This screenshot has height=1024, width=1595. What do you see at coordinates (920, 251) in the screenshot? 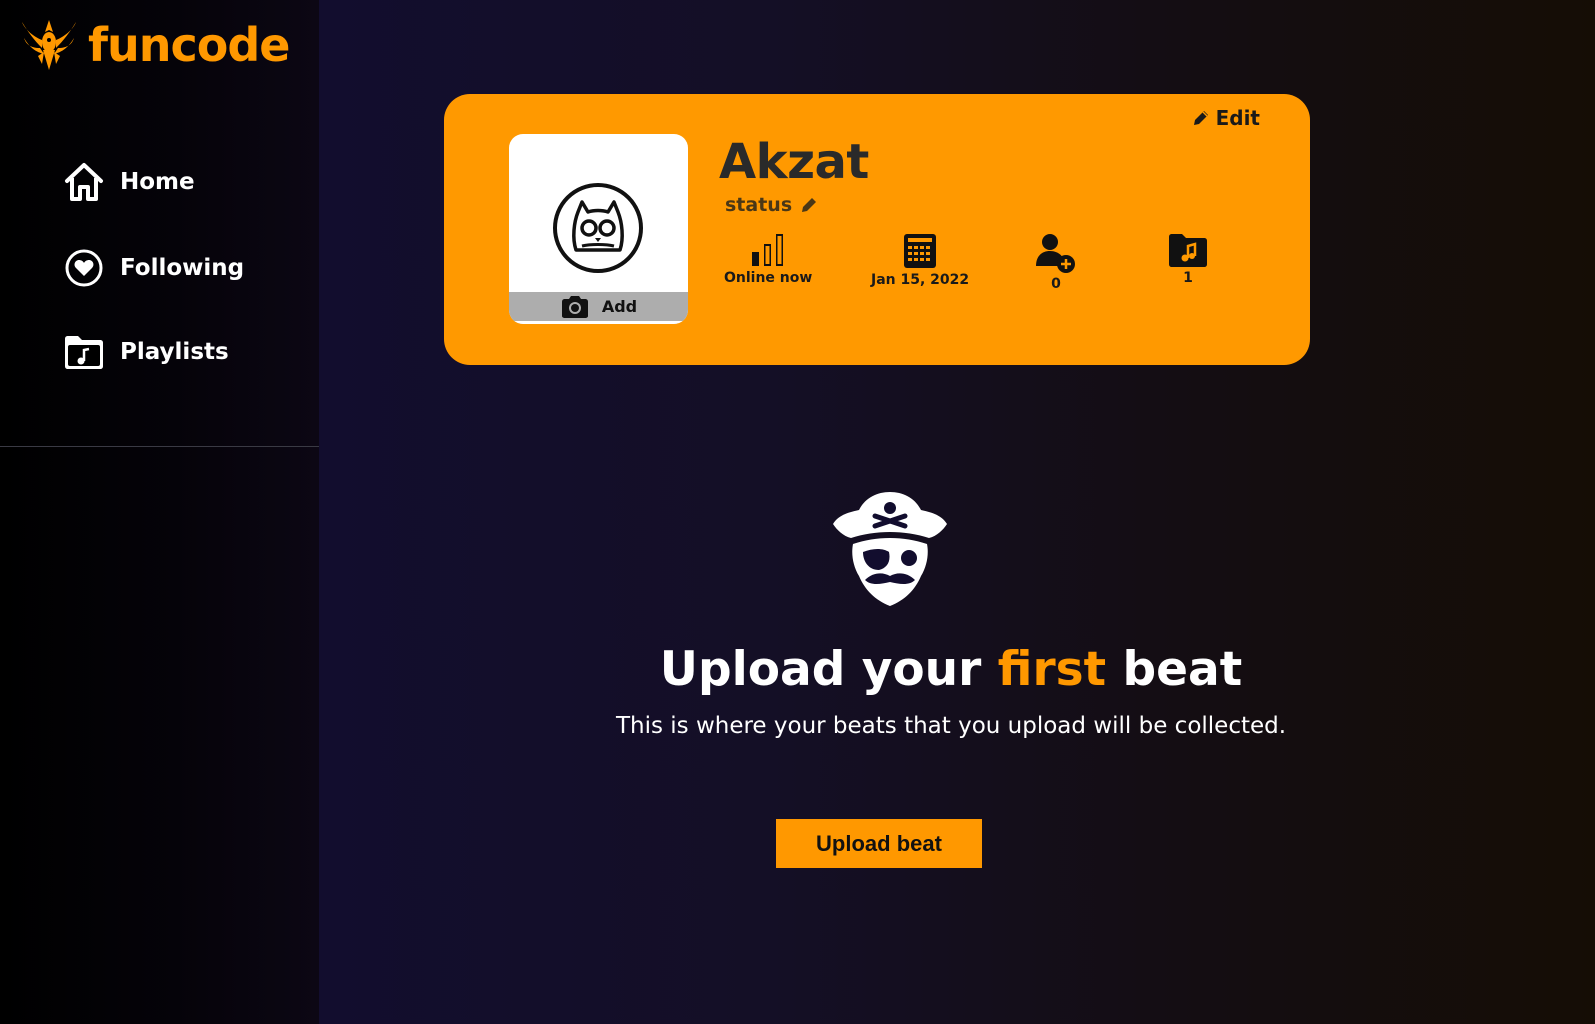
I see `calendar-icon` at bounding box center [920, 251].